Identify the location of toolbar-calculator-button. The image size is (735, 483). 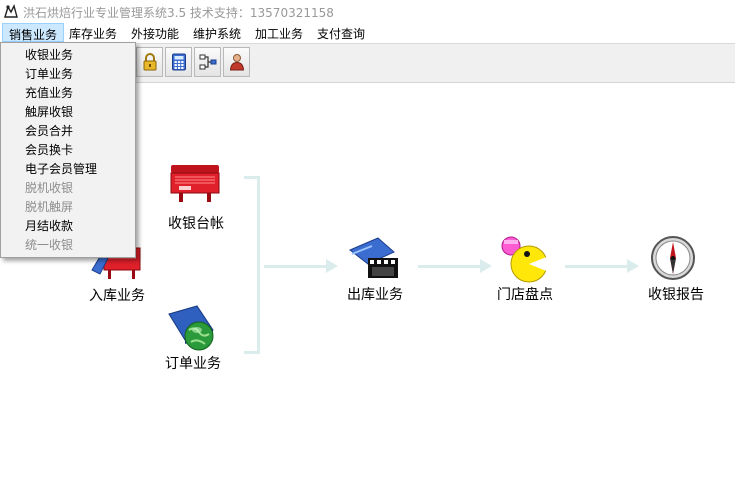
(178, 62).